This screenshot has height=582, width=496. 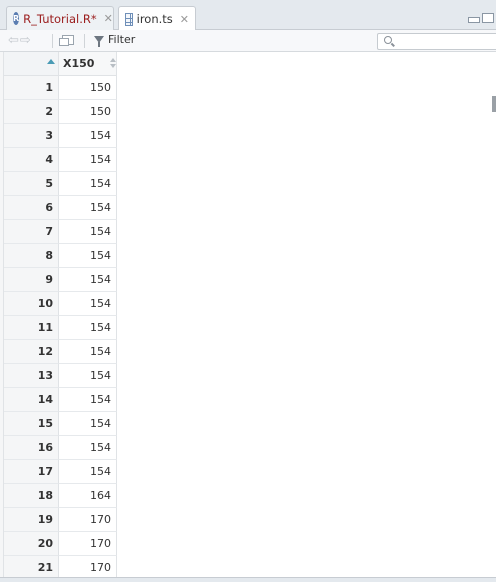 I want to click on table-row: 17 154, so click(x=60, y=472).